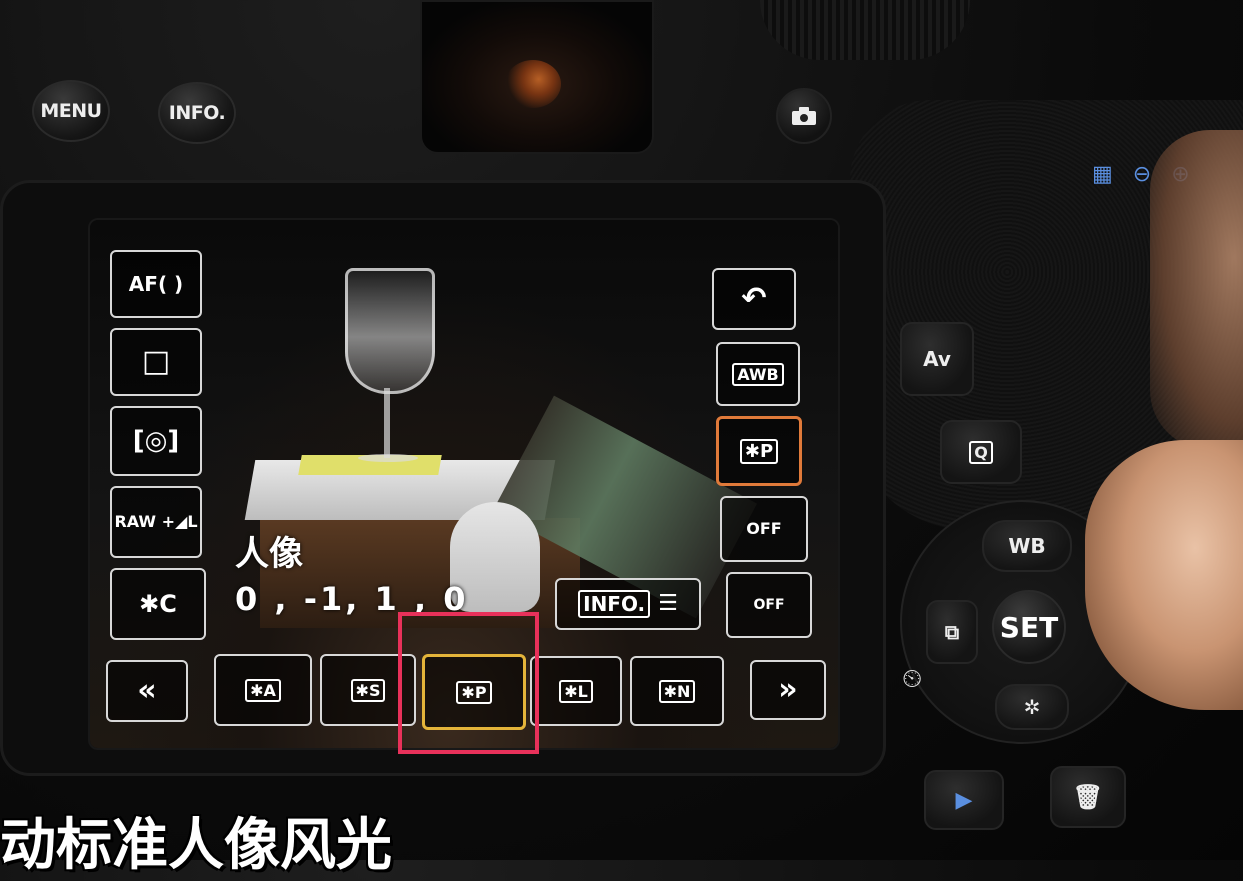 The width and height of the screenshot is (1243, 881). I want to click on info-detail-button: INFO. ☰, so click(628, 604).